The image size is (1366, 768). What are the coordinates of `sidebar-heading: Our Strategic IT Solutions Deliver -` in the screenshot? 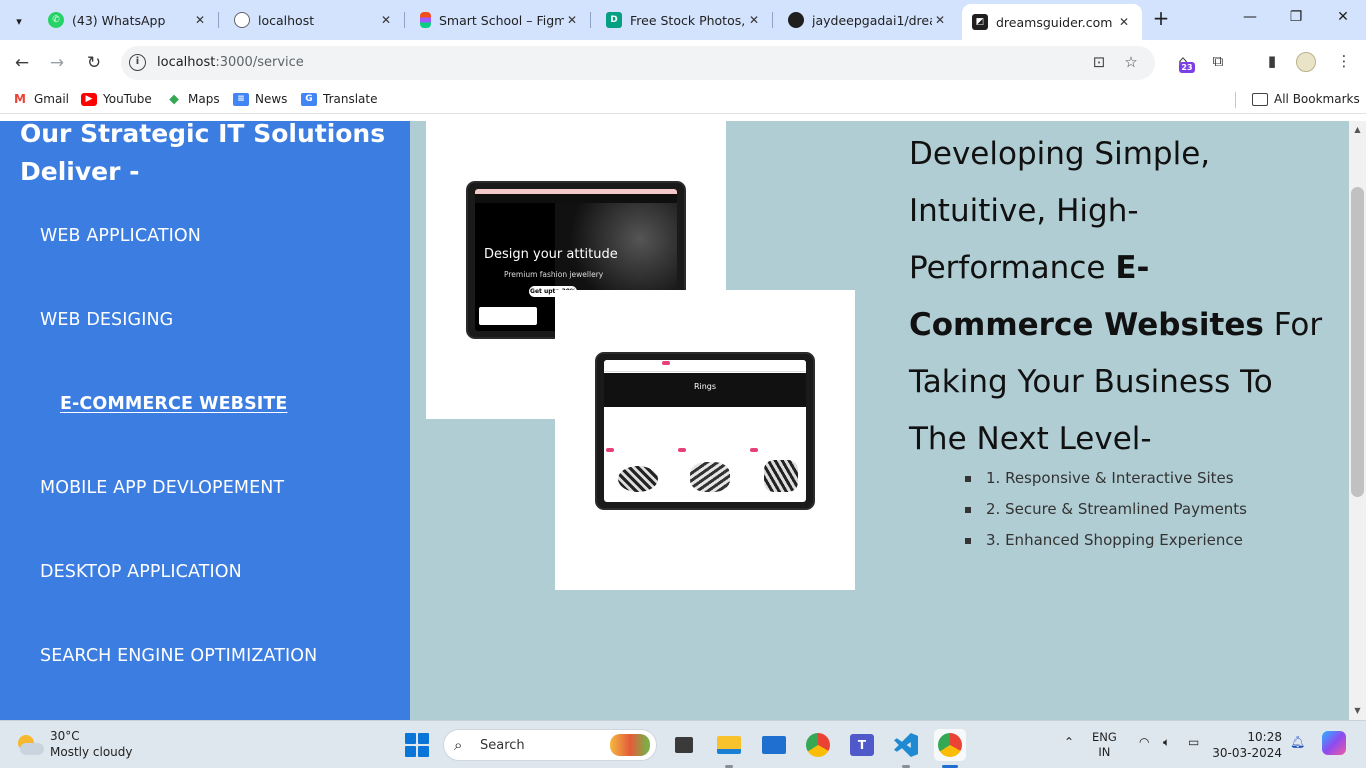 It's located at (203, 153).